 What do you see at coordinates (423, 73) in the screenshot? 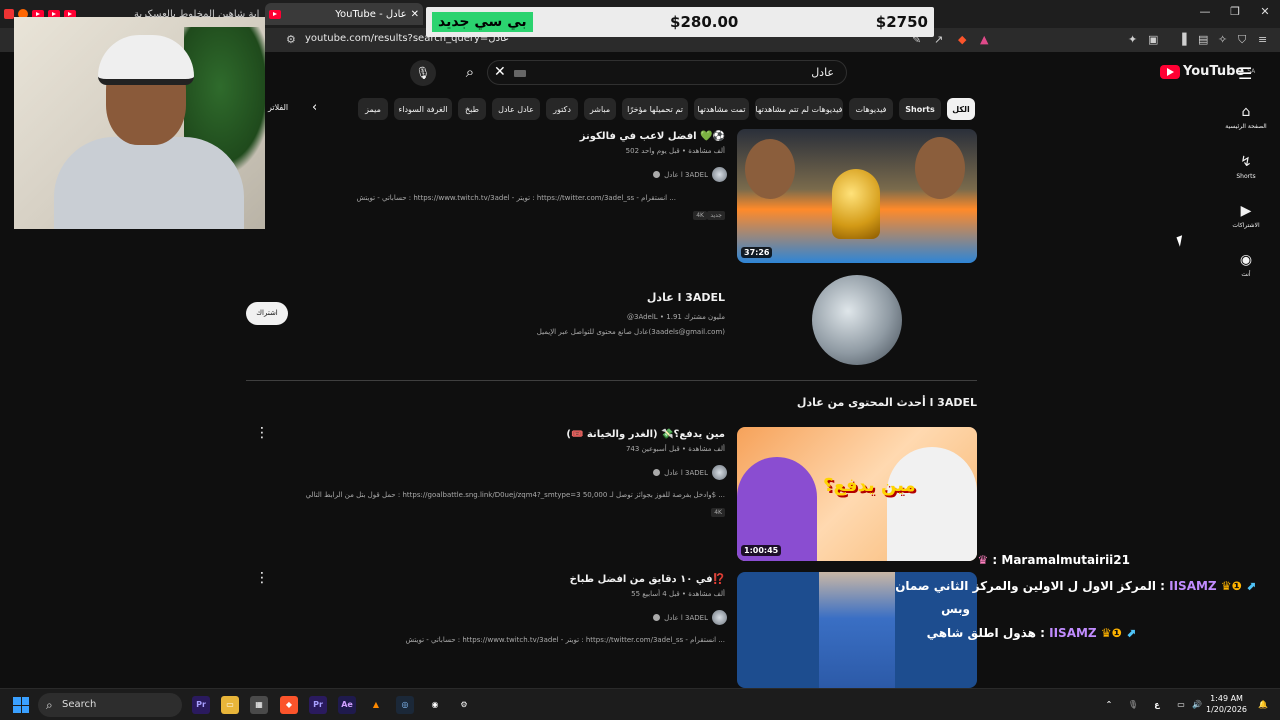
I see `microphone-icon: 🎙` at bounding box center [423, 73].